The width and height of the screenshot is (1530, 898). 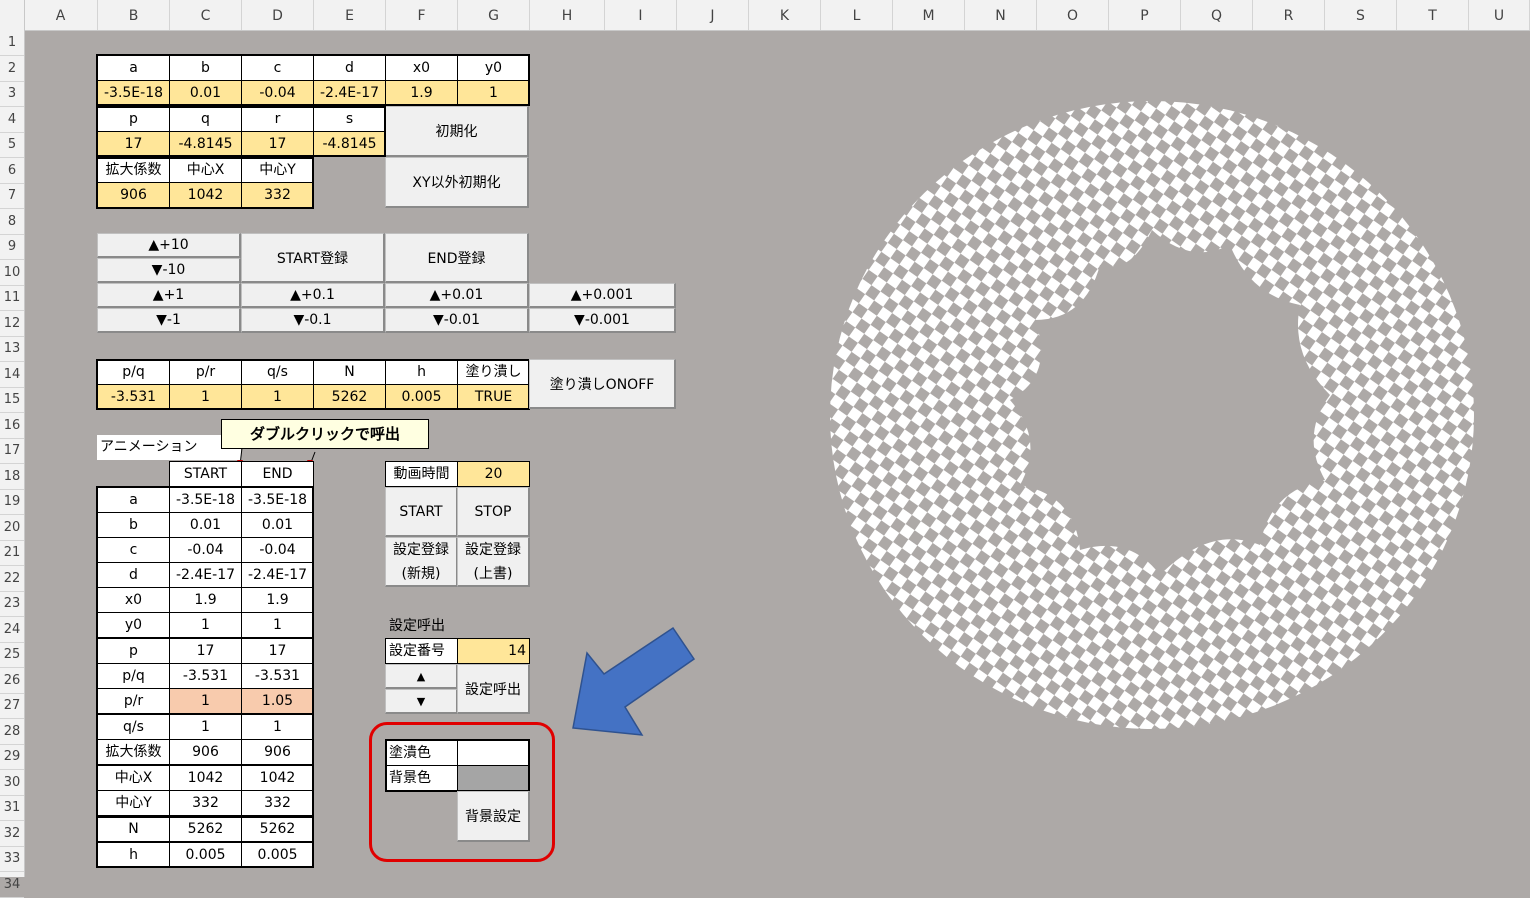 What do you see at coordinates (12, 655) in the screenshot?
I see `row-header-25: 25` at bounding box center [12, 655].